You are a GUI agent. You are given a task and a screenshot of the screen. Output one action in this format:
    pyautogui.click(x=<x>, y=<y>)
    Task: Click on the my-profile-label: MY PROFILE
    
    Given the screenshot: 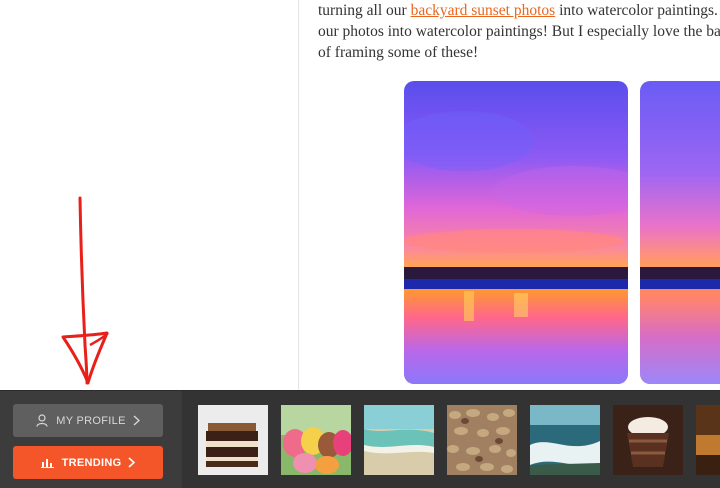 What is the action you would take?
    pyautogui.click(x=91, y=420)
    